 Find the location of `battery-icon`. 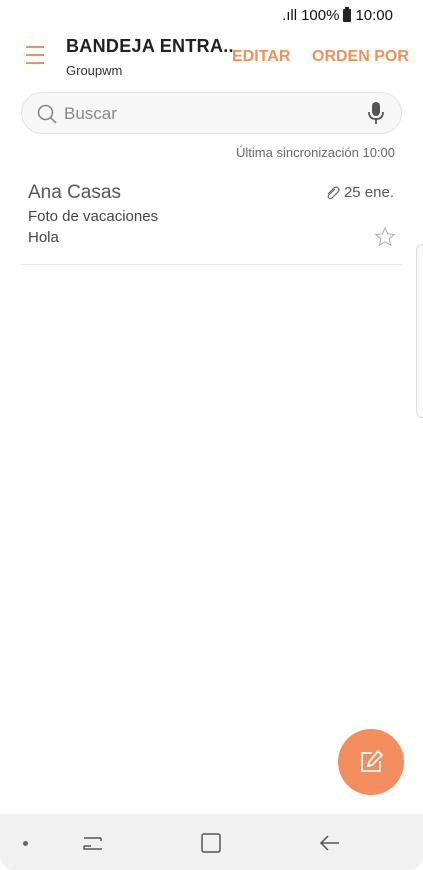

battery-icon is located at coordinates (347, 14).